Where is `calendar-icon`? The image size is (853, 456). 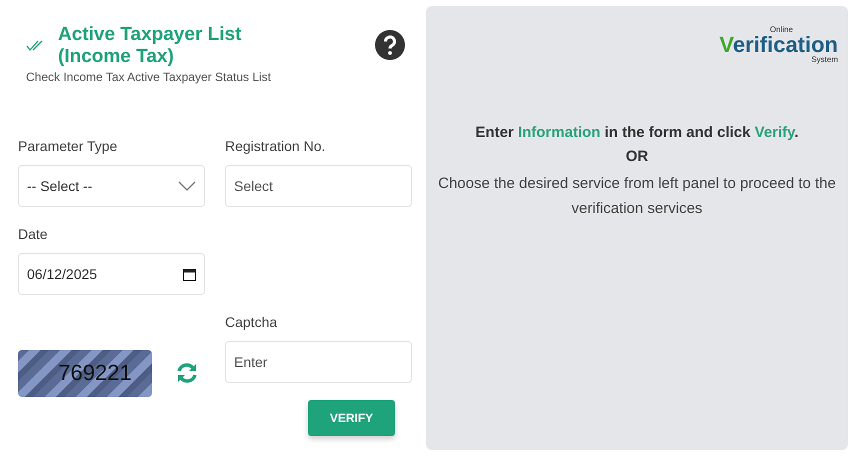 calendar-icon is located at coordinates (189, 274).